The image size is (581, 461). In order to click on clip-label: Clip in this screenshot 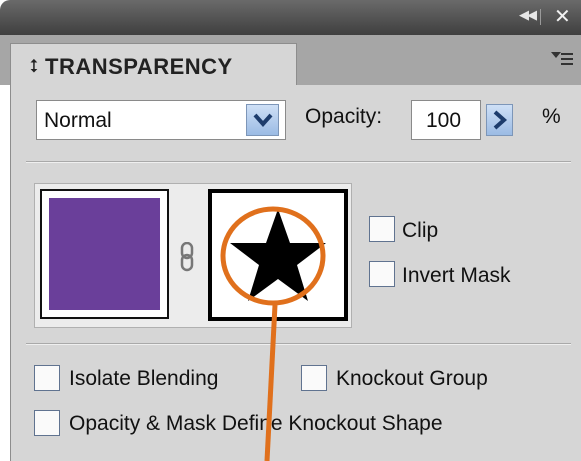, I will do `click(420, 230)`.